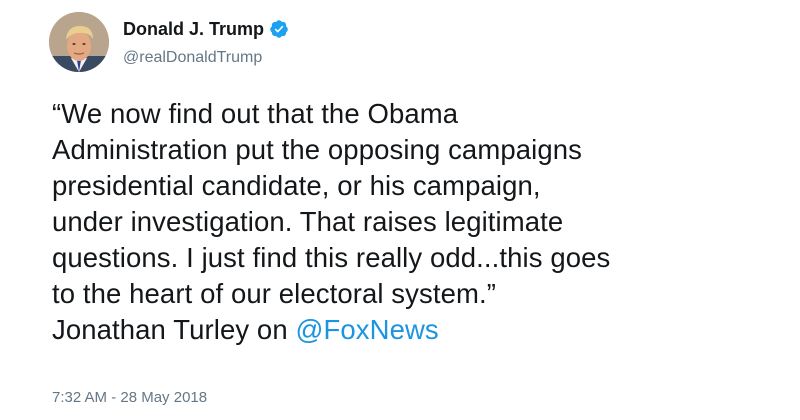 This screenshot has width=800, height=420. I want to click on tweet-line-attribution: Jonathan Turley on @FoxNews, so click(412, 330).